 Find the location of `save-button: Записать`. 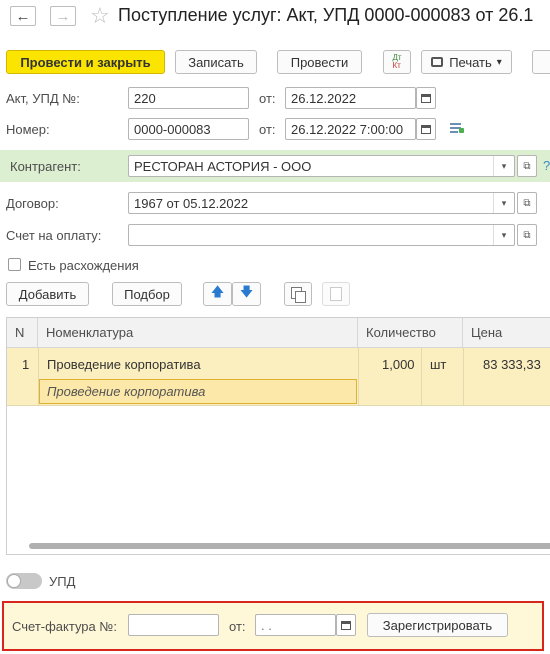

save-button: Записать is located at coordinates (216, 62).